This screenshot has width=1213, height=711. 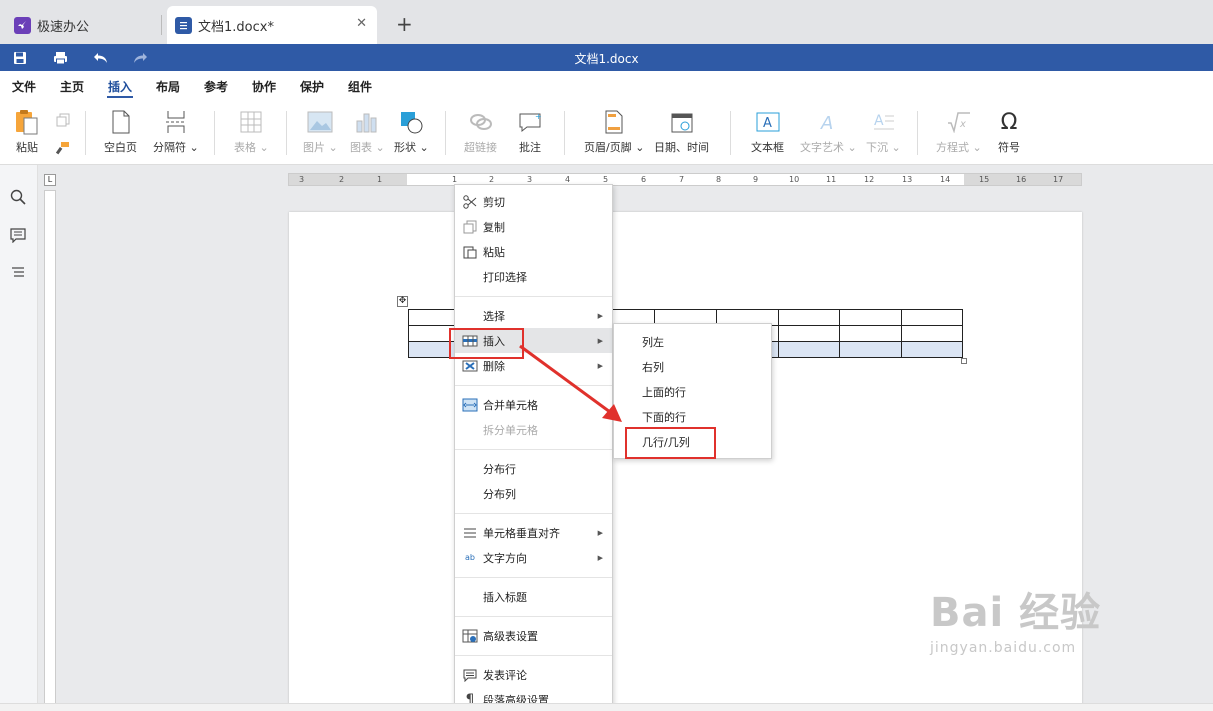 I want to click on menu-item-advanced-table: 高级表设置, so click(x=533, y=635).